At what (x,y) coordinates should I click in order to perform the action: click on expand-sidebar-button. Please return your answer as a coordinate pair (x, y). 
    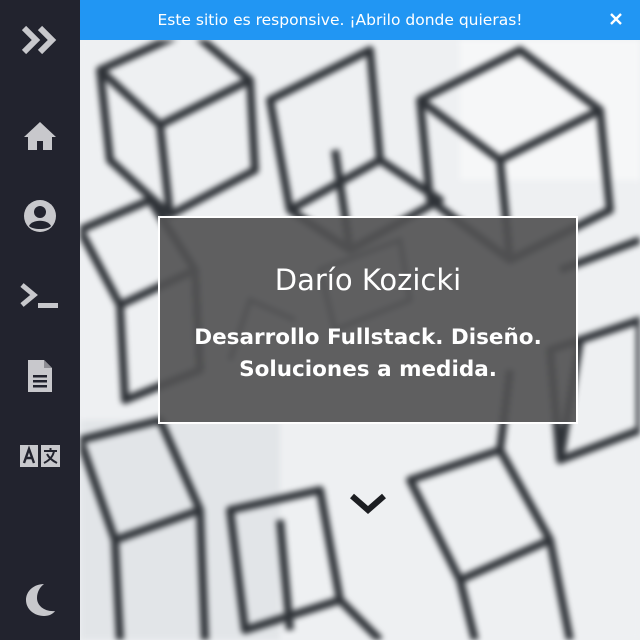
    Looking at the image, I should click on (40, 40).